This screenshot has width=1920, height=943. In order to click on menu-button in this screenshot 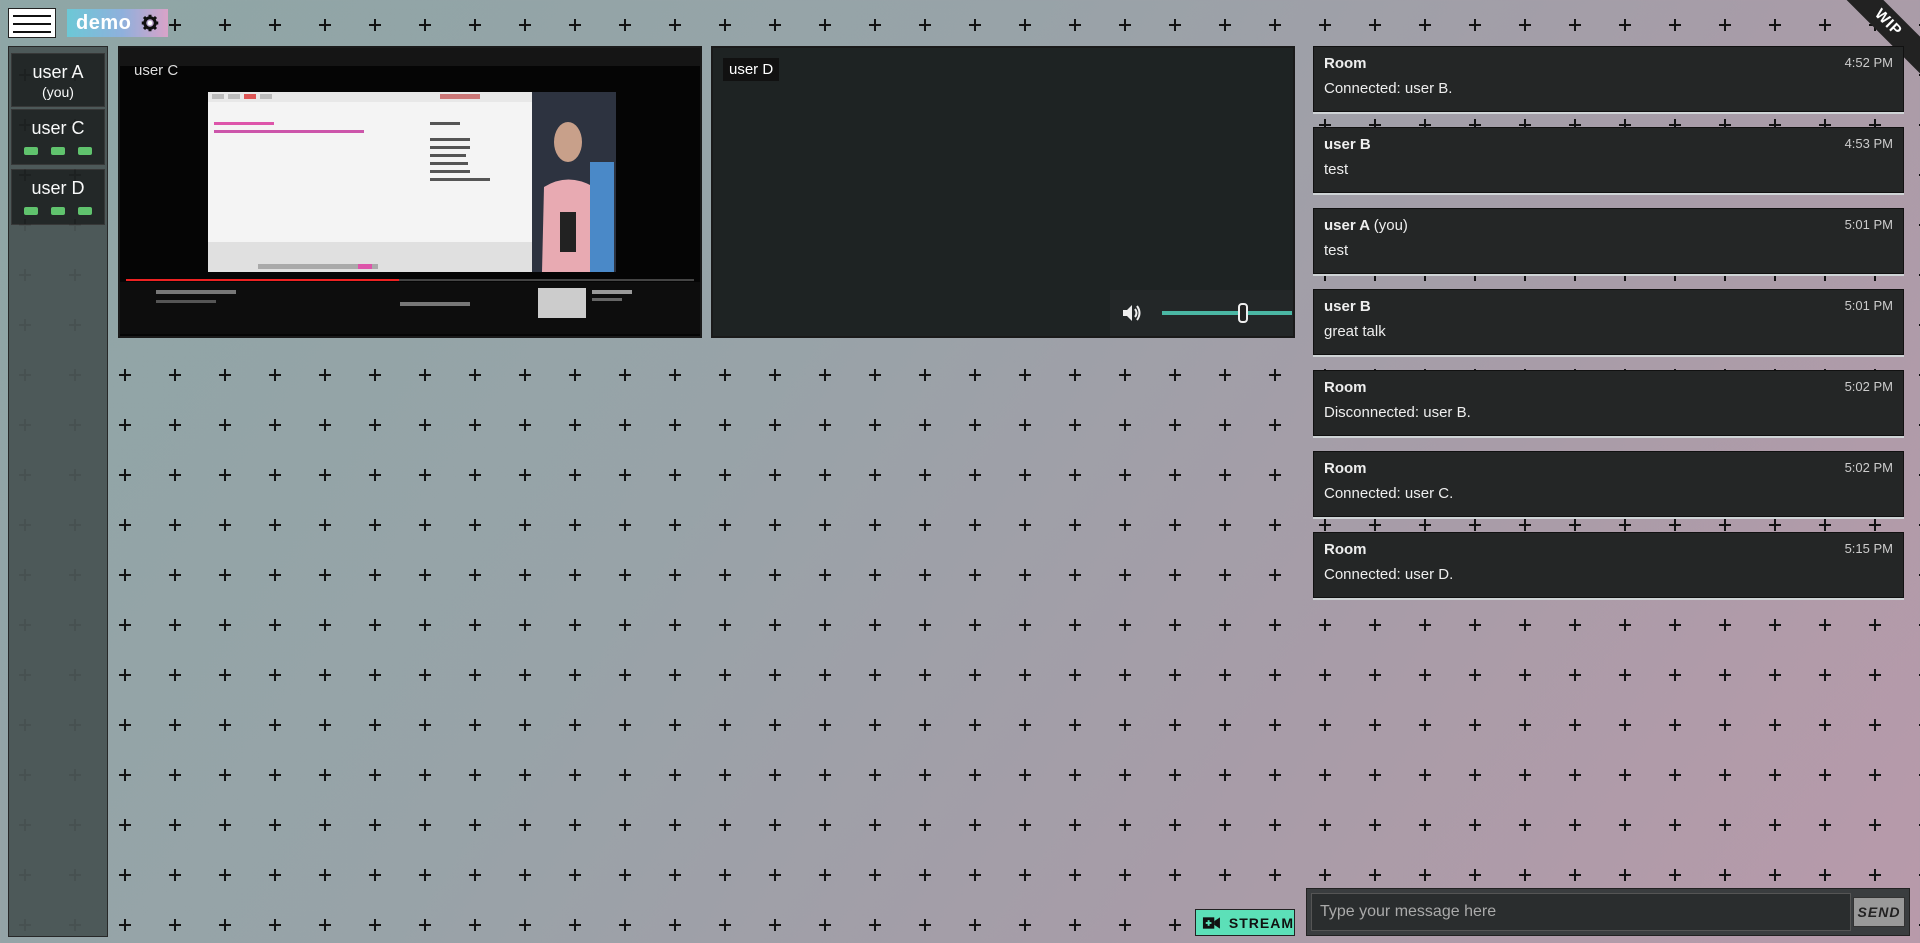, I will do `click(32, 23)`.